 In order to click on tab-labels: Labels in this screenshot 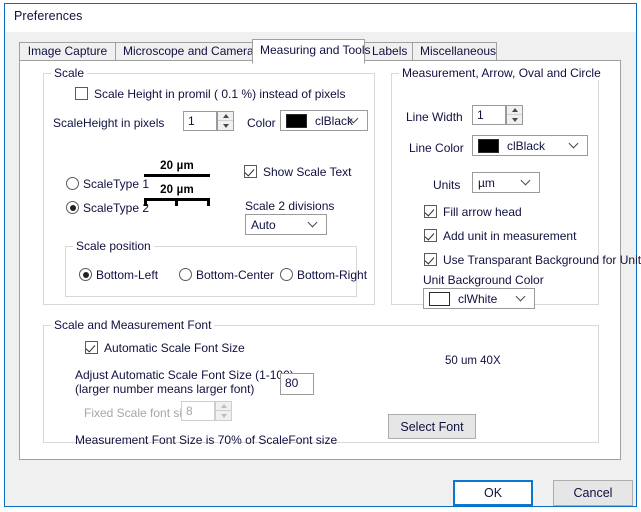, I will do `click(388, 51)`.